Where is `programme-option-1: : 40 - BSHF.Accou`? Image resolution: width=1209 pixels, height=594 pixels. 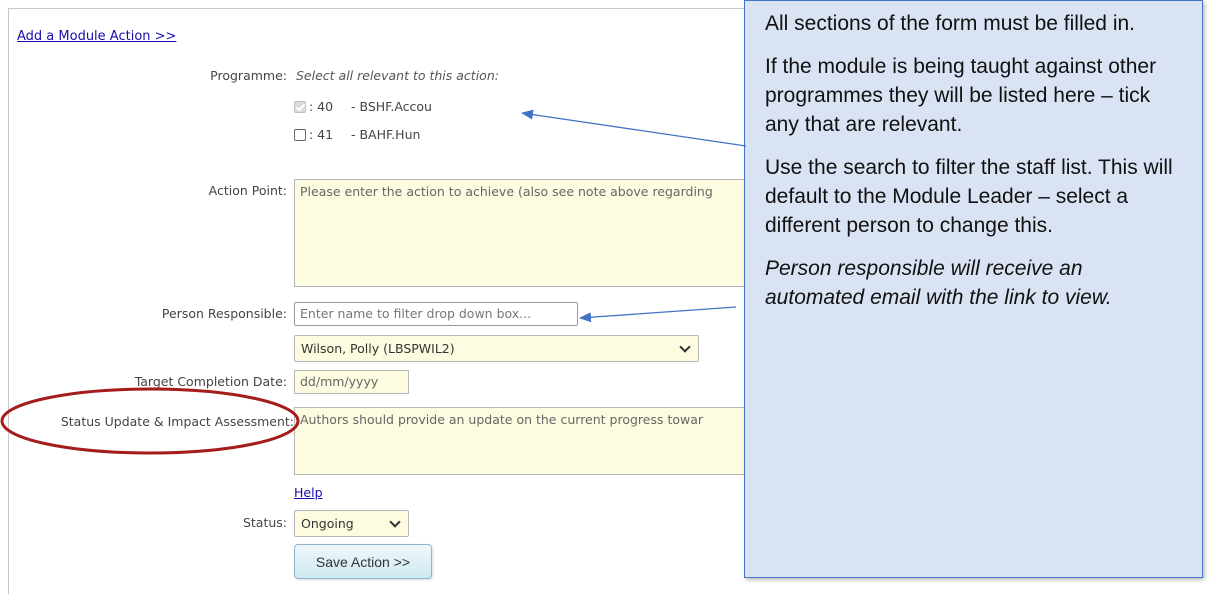 programme-option-1: : 40 - BSHF.Accou is located at coordinates (363, 106).